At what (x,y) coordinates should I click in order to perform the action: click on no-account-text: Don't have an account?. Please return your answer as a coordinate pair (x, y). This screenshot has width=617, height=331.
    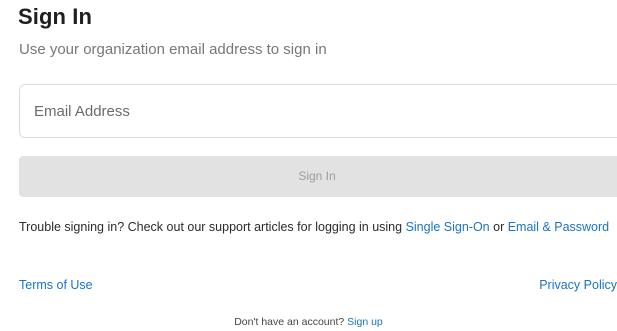
    Looking at the image, I should click on (291, 322).